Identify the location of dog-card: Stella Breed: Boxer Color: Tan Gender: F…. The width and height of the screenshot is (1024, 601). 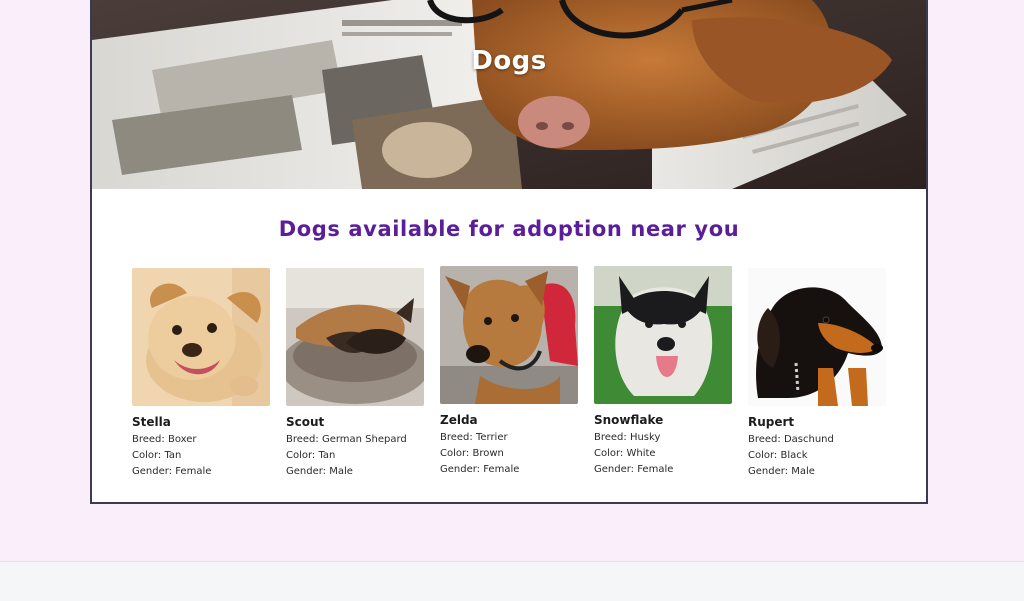
(202, 374).